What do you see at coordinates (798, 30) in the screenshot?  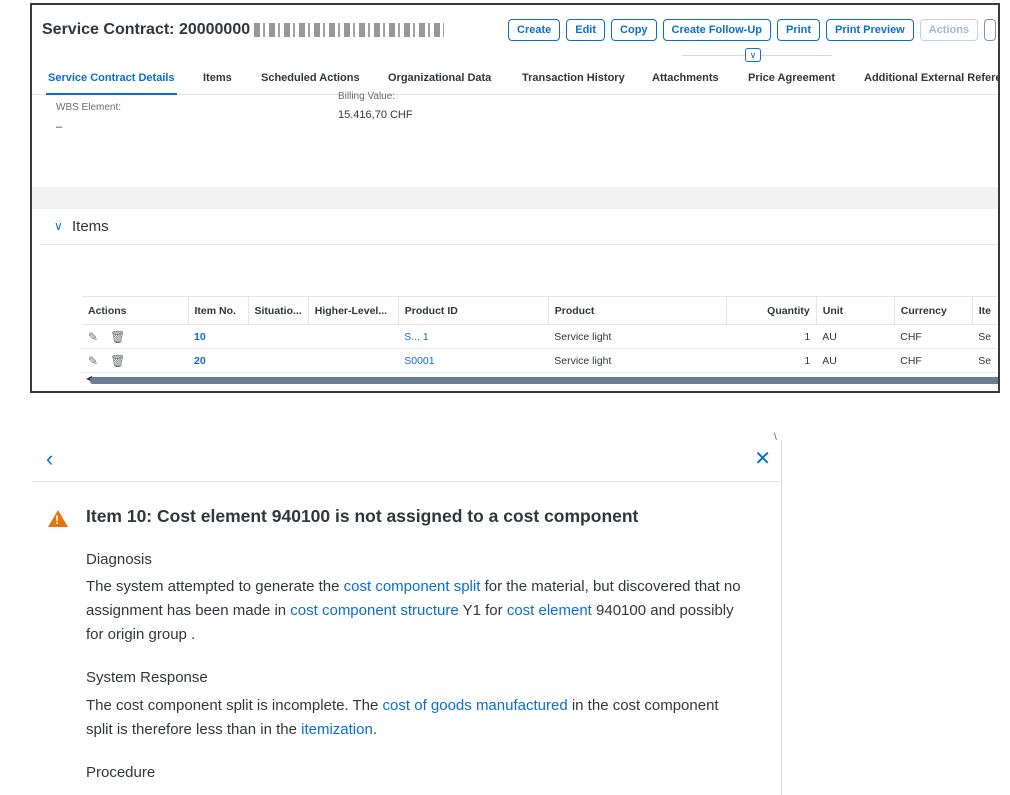 I see `print-button: Print` at bounding box center [798, 30].